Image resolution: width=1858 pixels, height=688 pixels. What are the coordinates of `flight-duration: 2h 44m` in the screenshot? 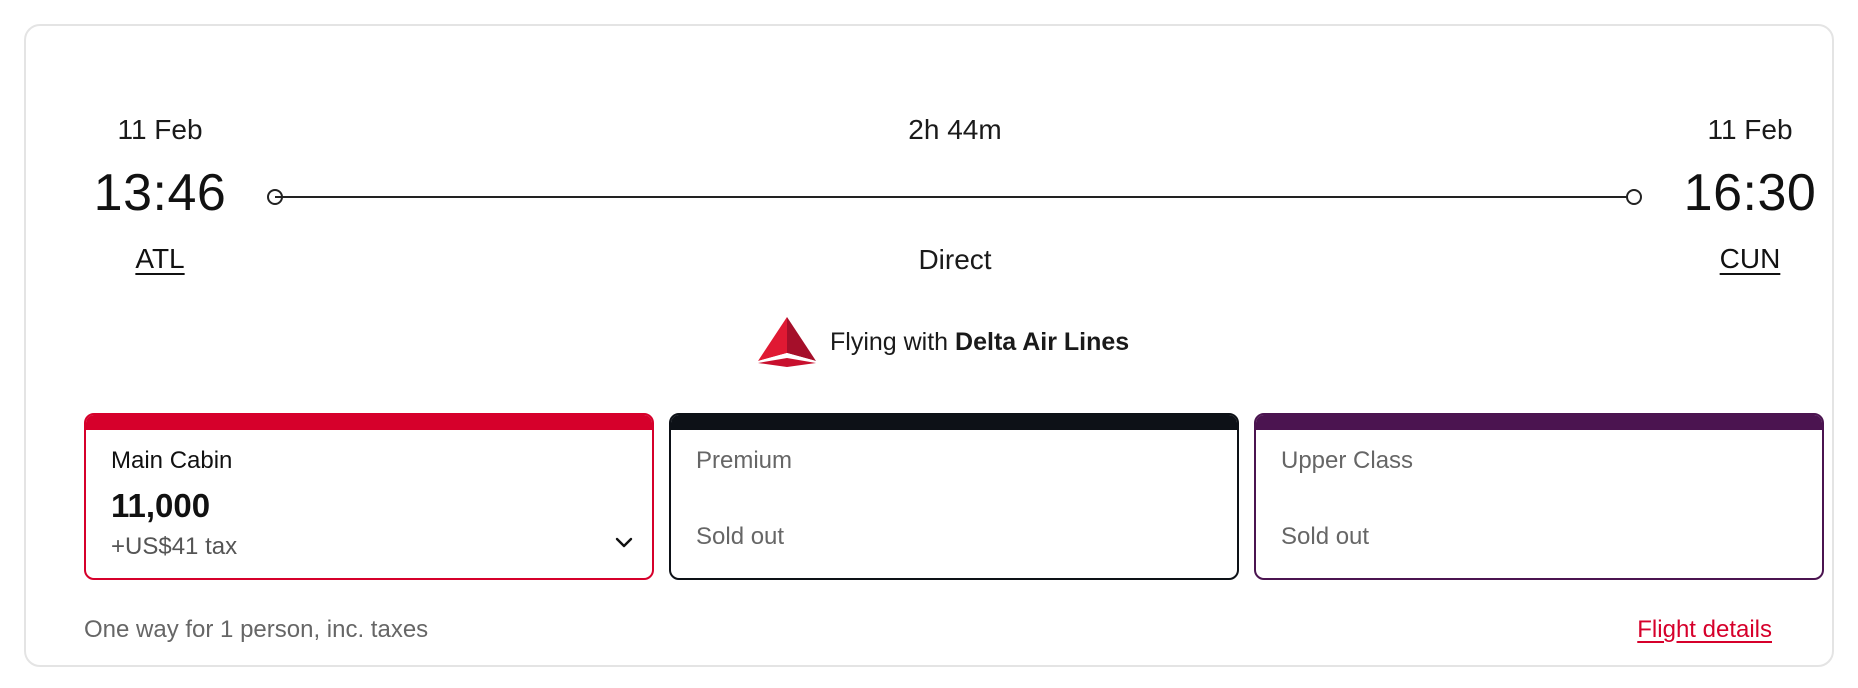 It's located at (955, 129).